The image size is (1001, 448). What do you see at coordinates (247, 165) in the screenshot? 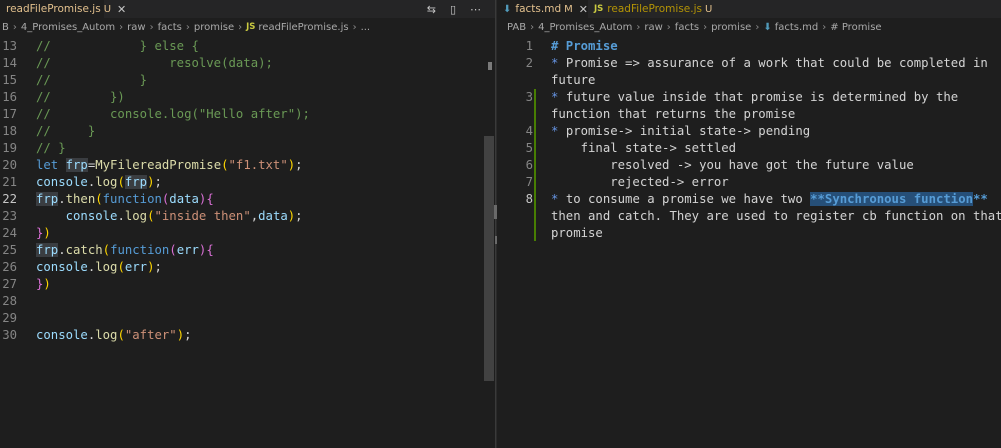
I see `code-line: 20 let frp=MyFilereadPromise("f1.txt");` at bounding box center [247, 165].